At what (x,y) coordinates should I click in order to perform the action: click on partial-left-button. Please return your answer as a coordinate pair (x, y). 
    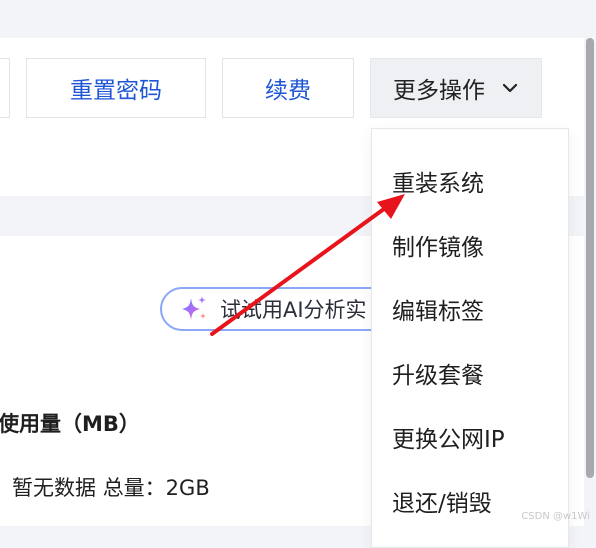
    Looking at the image, I should click on (5, 88).